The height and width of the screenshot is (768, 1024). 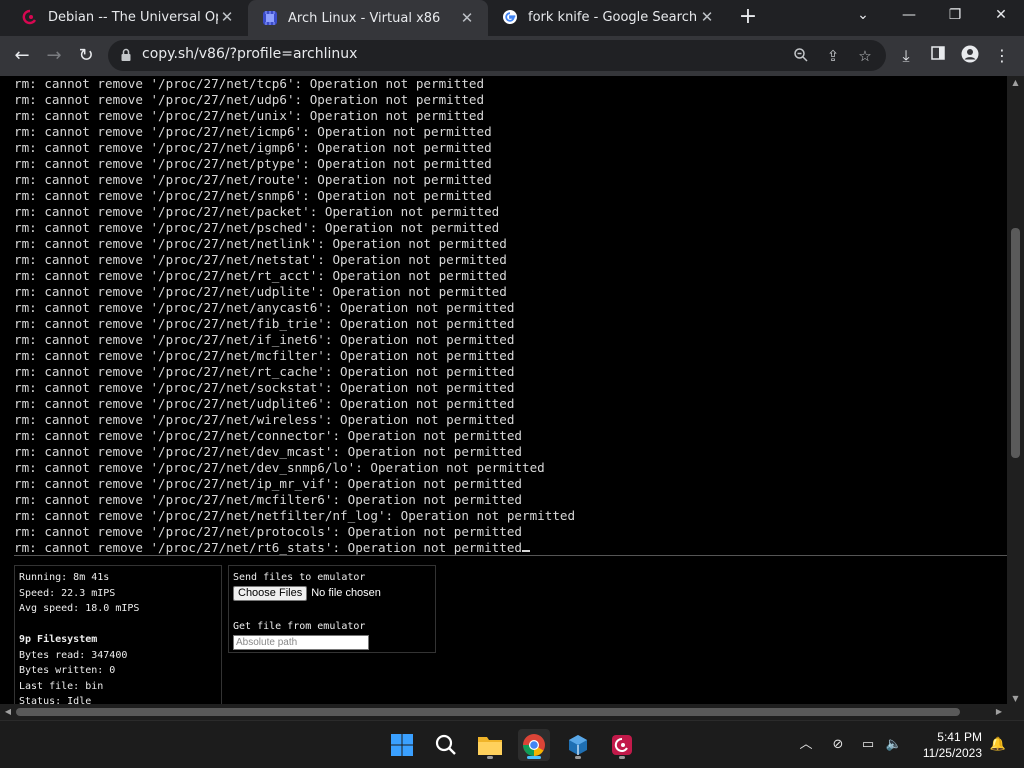 I want to click on start-windows-icon, so click(x=402, y=745).